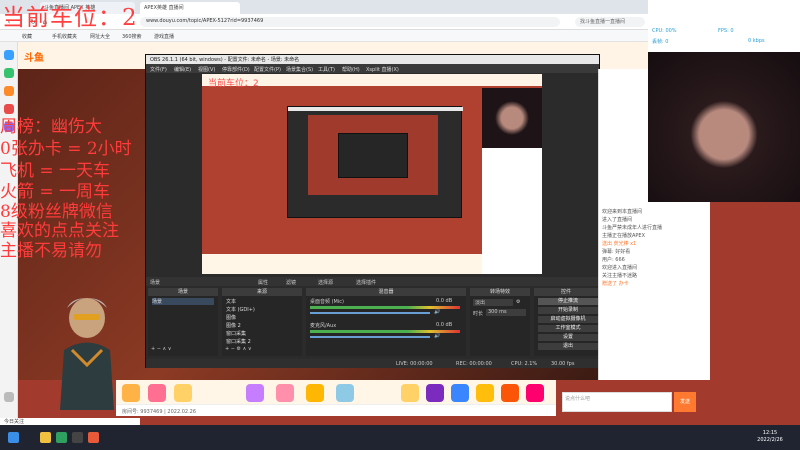  I want to click on chat-message: 弹幕: 好好看, so click(616, 252).